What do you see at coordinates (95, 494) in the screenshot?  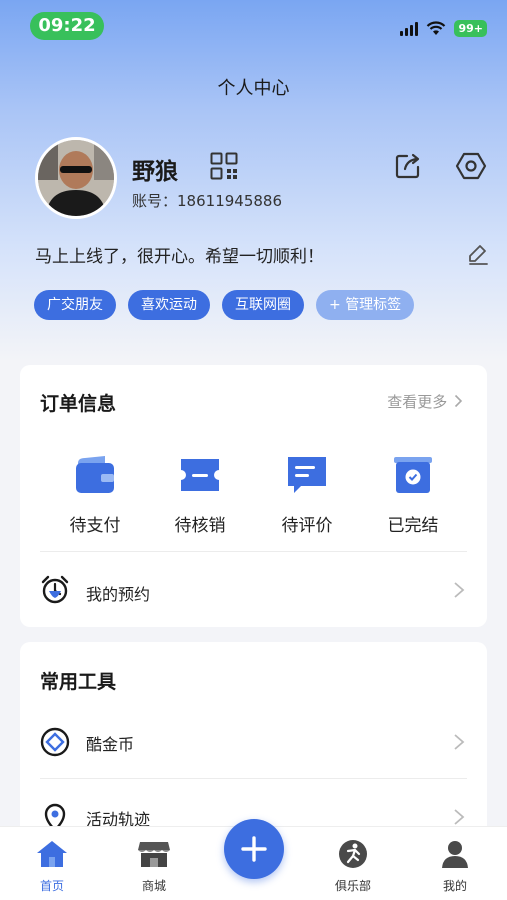 I see `order-pending-payment: 待支付` at bounding box center [95, 494].